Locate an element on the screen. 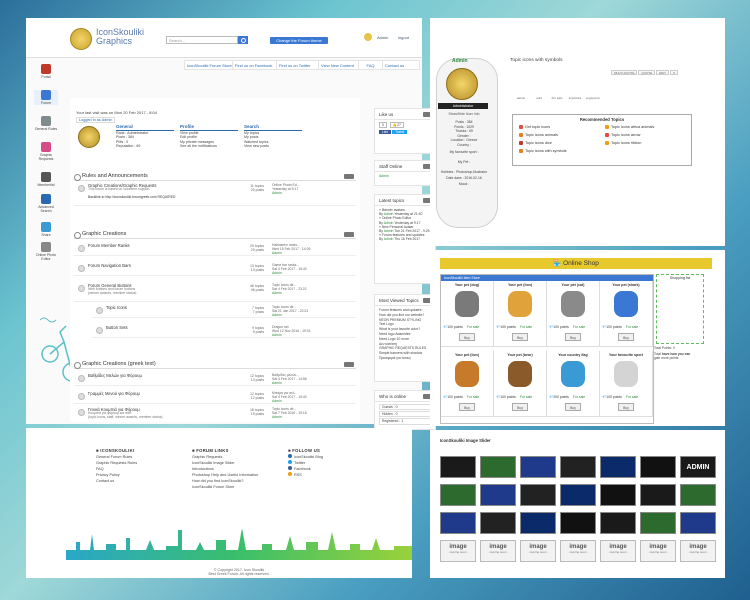 This screenshot has width=750, height=600. recommended-topic-link: Topic icons dice is located at coordinates (535, 143).